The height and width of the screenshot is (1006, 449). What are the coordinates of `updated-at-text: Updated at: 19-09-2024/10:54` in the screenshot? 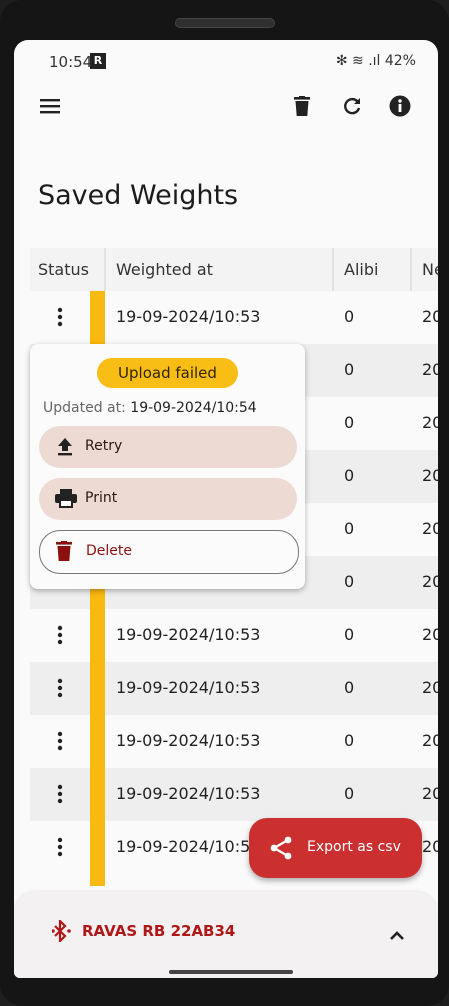 It's located at (150, 408).